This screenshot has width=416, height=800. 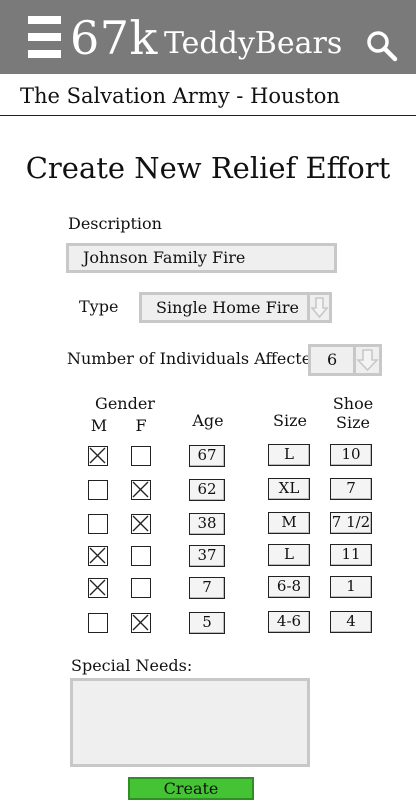 I want to click on shoe-size-header-line2: Size, so click(x=353, y=422).